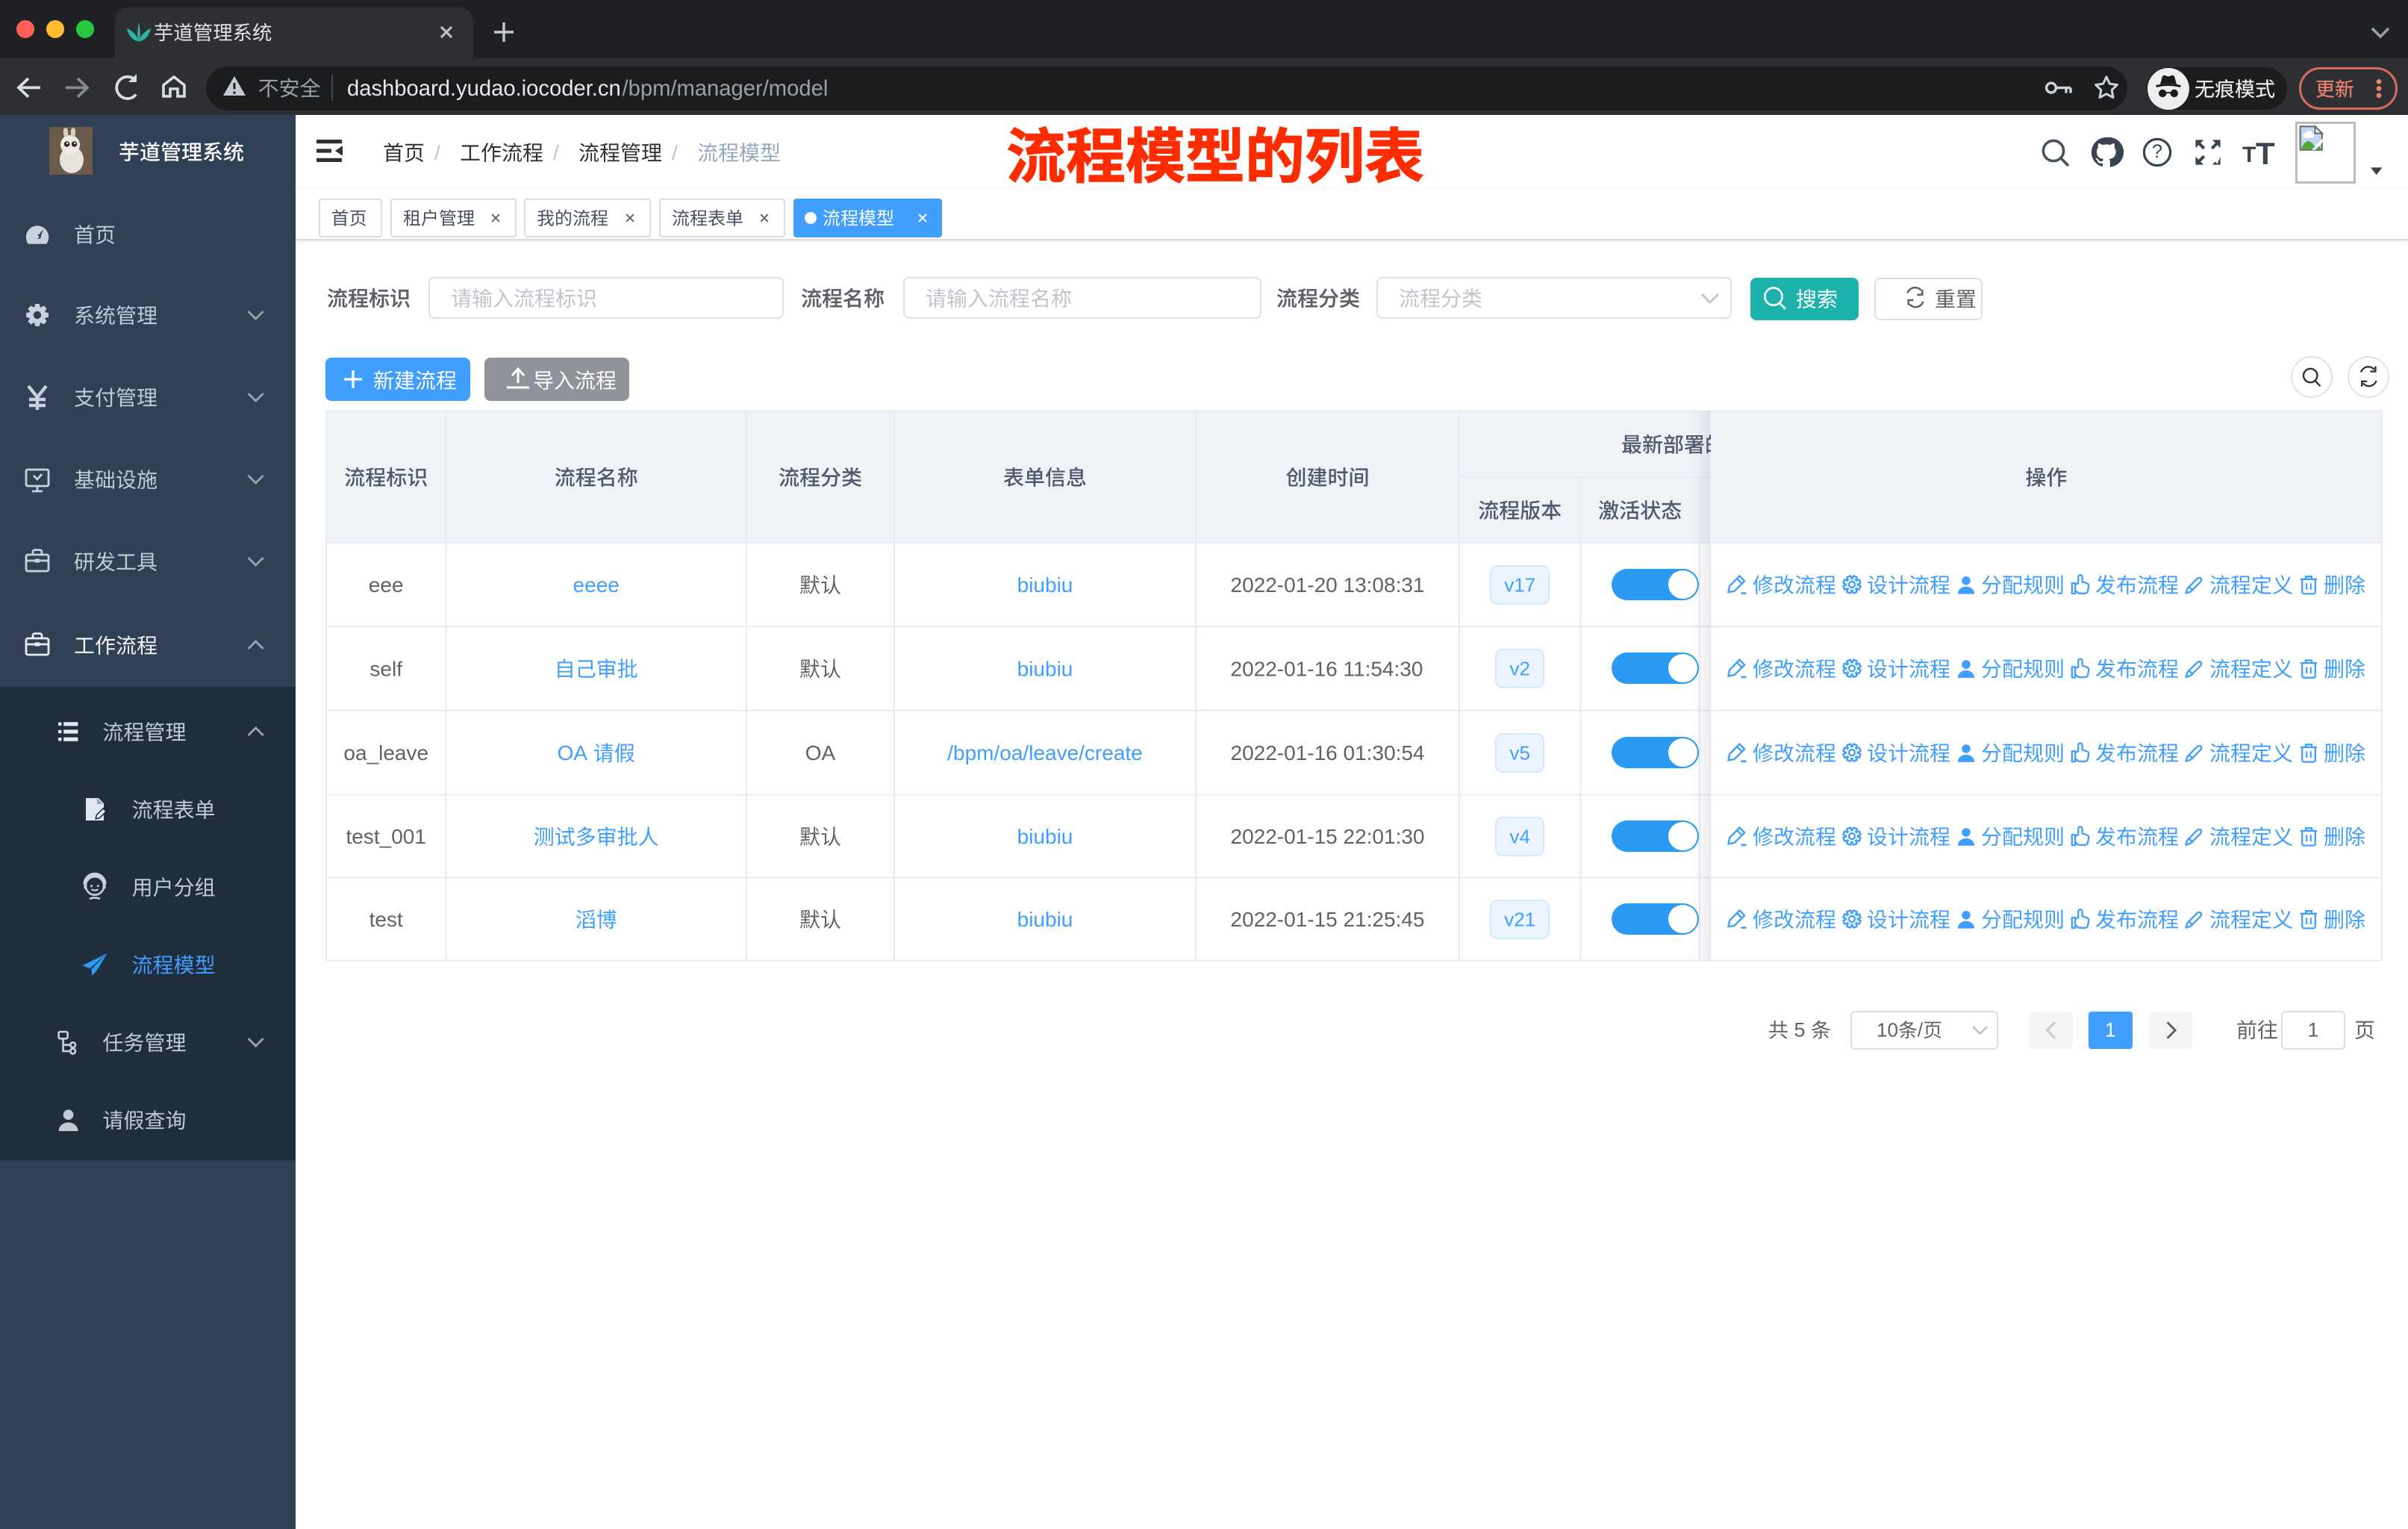 This screenshot has width=2408, height=1529. What do you see at coordinates (386, 585) in the screenshot?
I see `svg-text: eee` at bounding box center [386, 585].